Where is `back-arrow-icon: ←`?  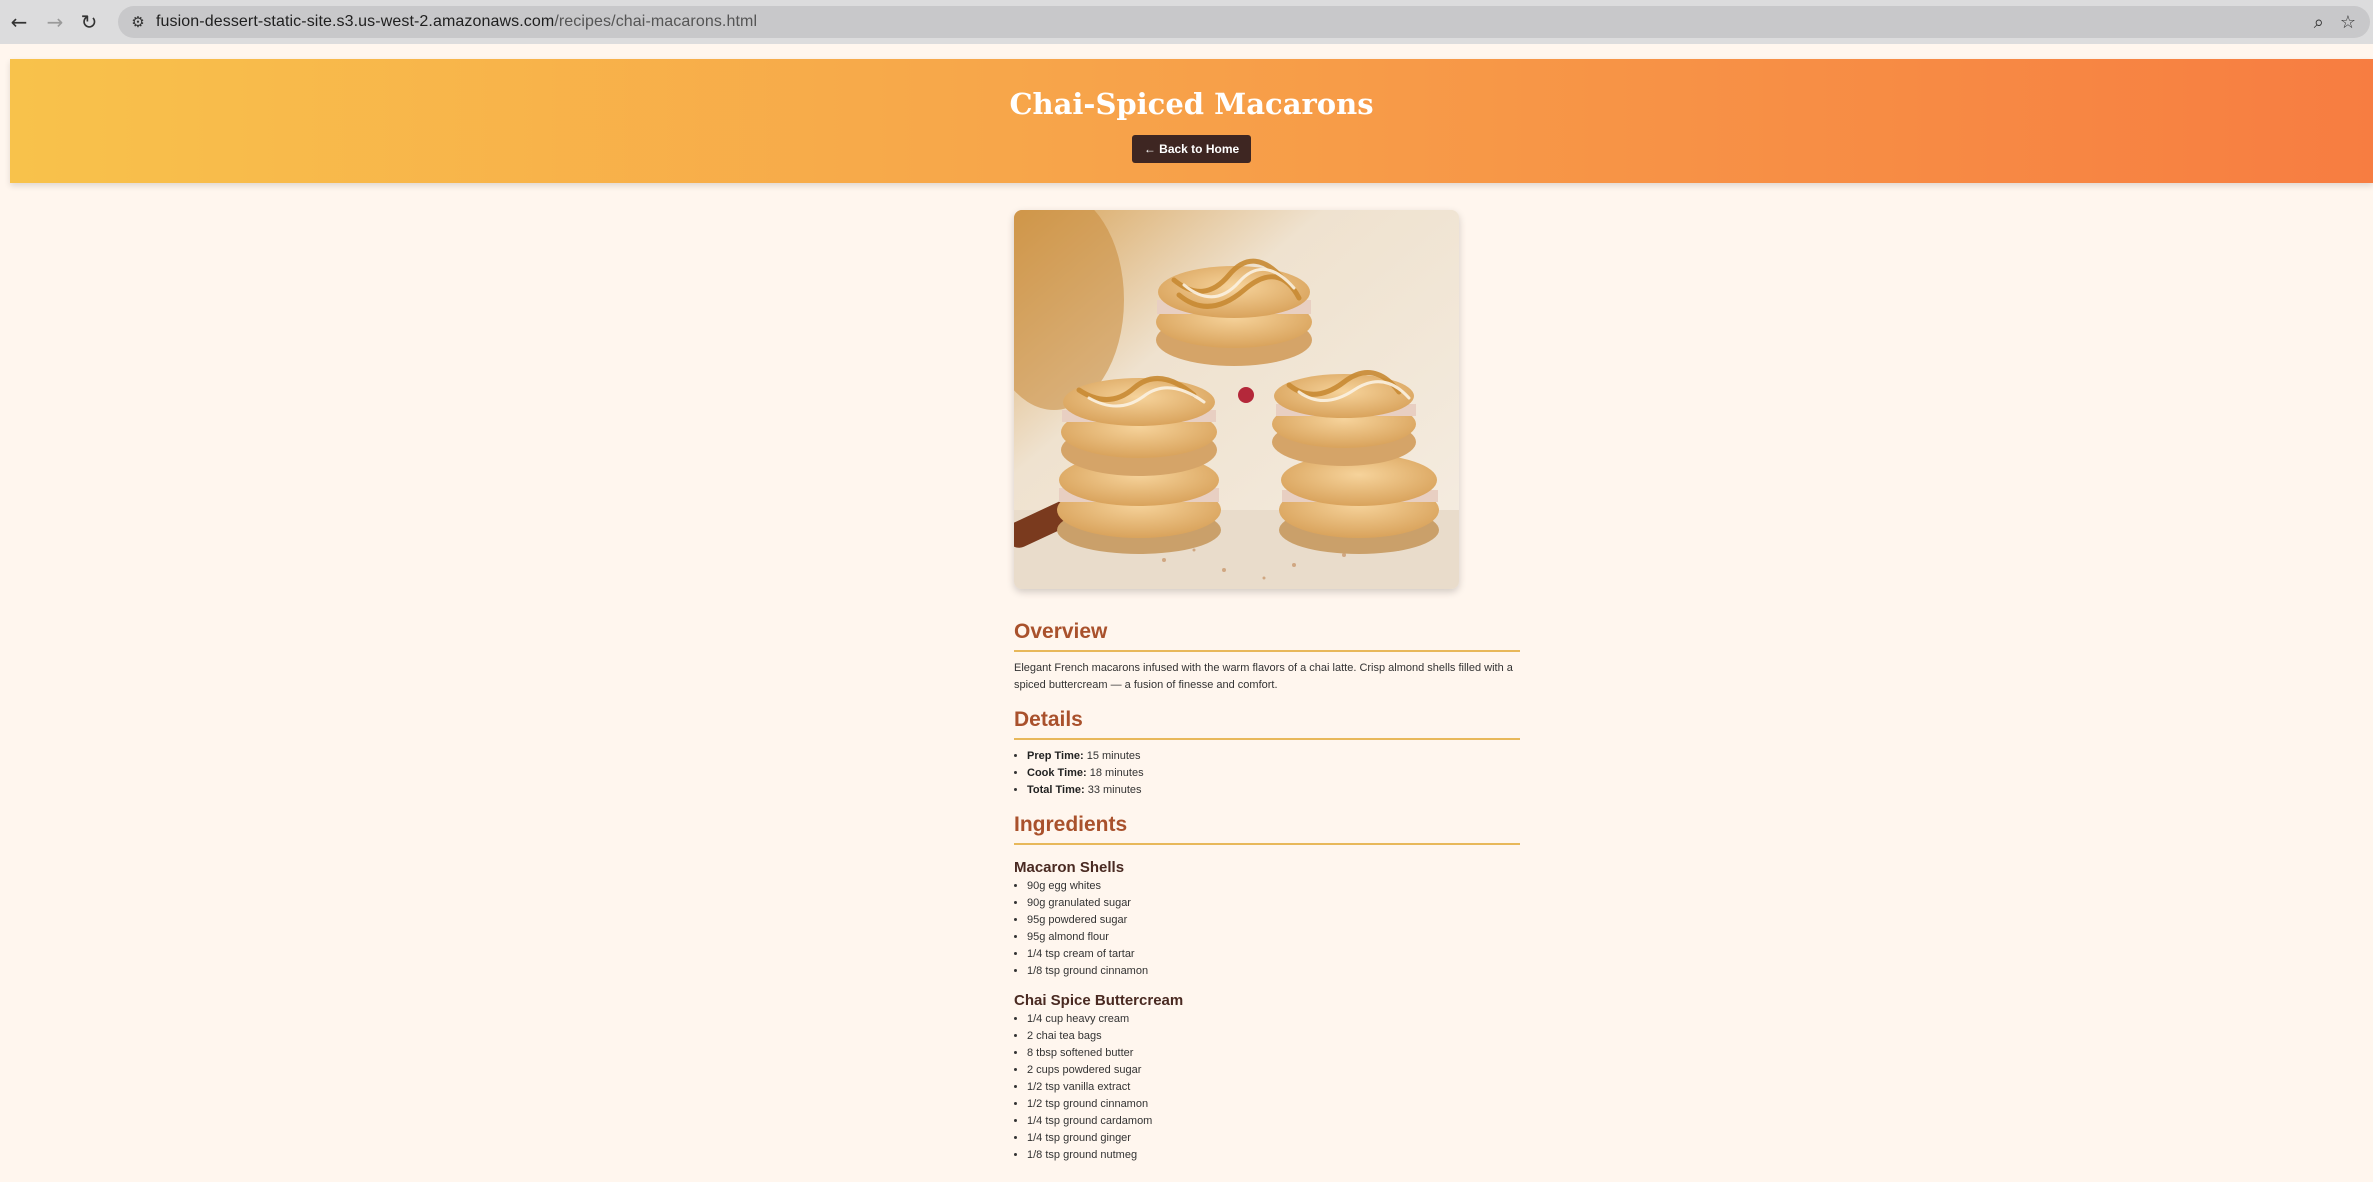
back-arrow-icon: ← is located at coordinates (19, 22).